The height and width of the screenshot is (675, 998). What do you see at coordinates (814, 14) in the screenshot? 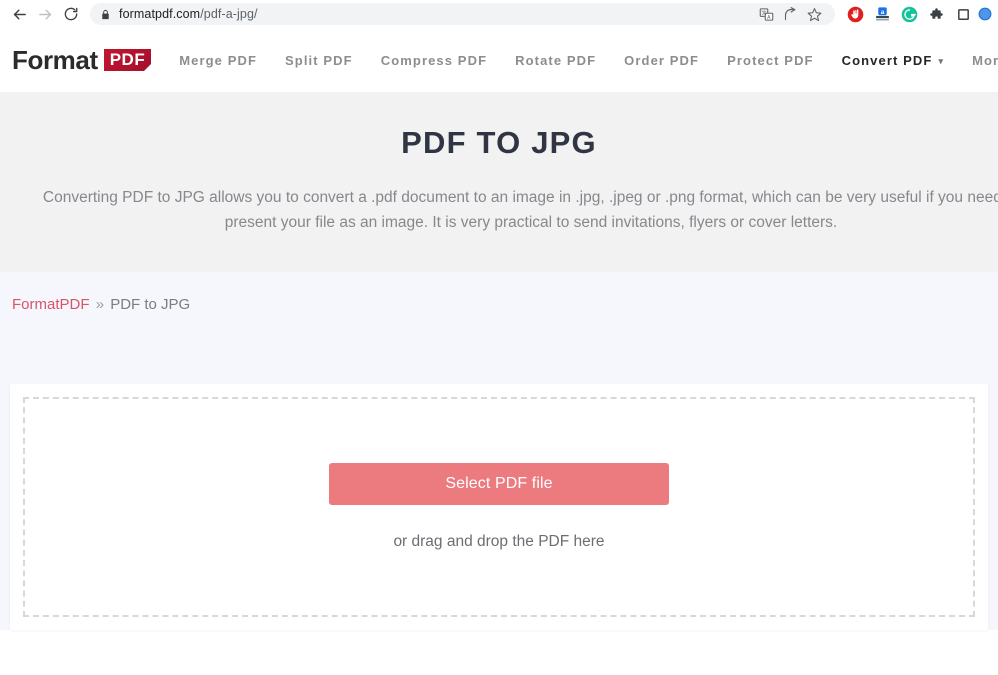
I see `bookmark-star-icon` at bounding box center [814, 14].